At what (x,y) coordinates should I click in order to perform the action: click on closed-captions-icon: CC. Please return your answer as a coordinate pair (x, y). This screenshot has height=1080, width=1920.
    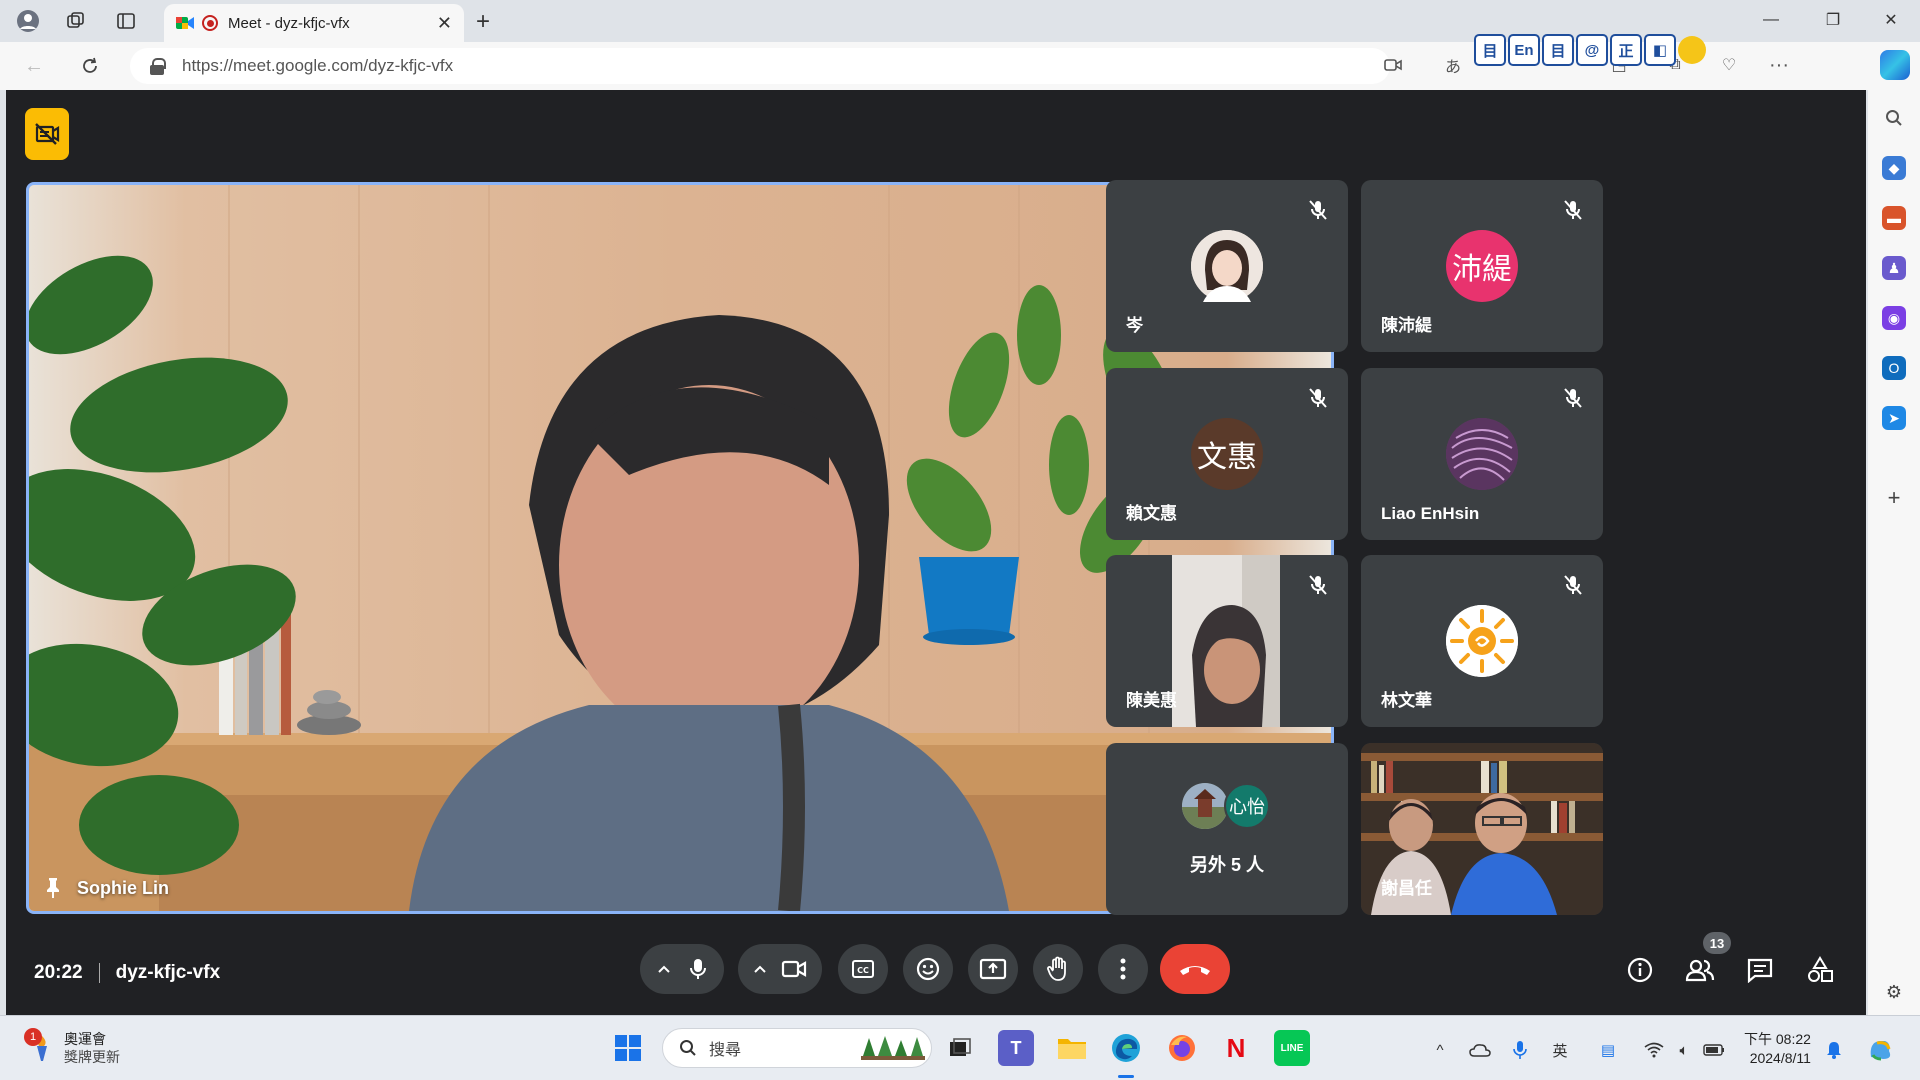
    Looking at the image, I should click on (863, 969).